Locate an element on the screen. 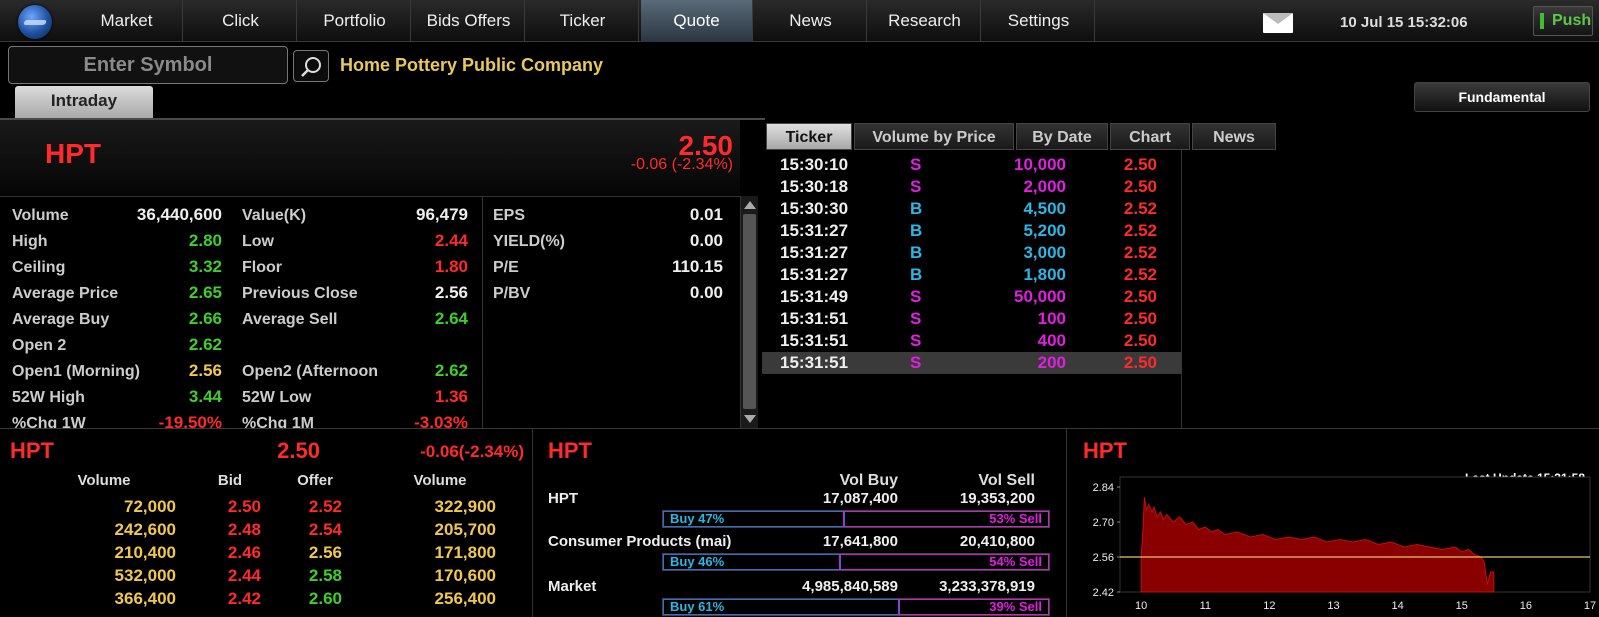 This screenshot has height=617, width=1599. buy-percent: Buy 61% is located at coordinates (781, 607).